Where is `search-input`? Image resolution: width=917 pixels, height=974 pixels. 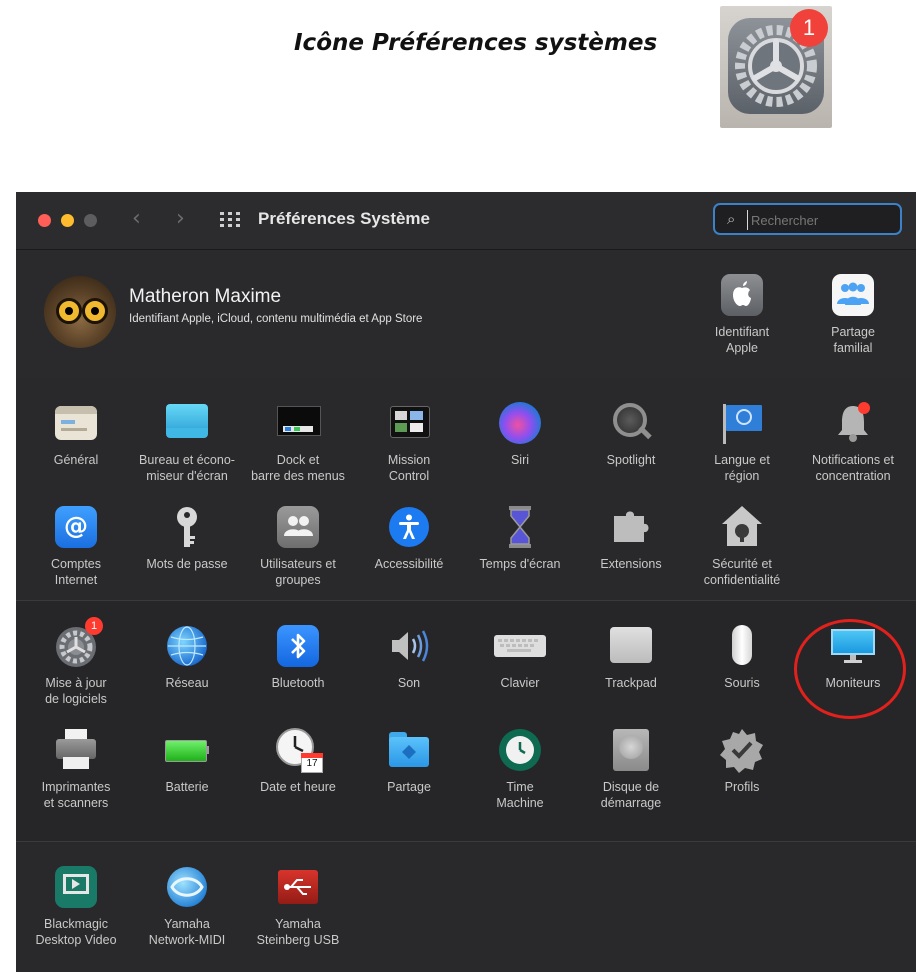
search-input is located at coordinates (823, 220).